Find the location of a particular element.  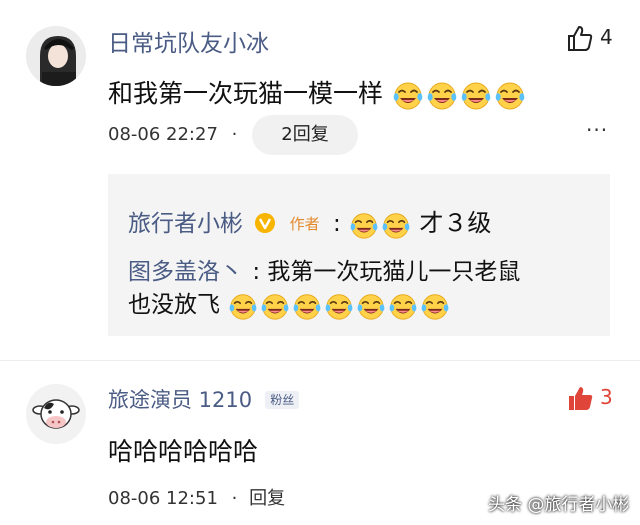

verified-v-icon is located at coordinates (265, 223).